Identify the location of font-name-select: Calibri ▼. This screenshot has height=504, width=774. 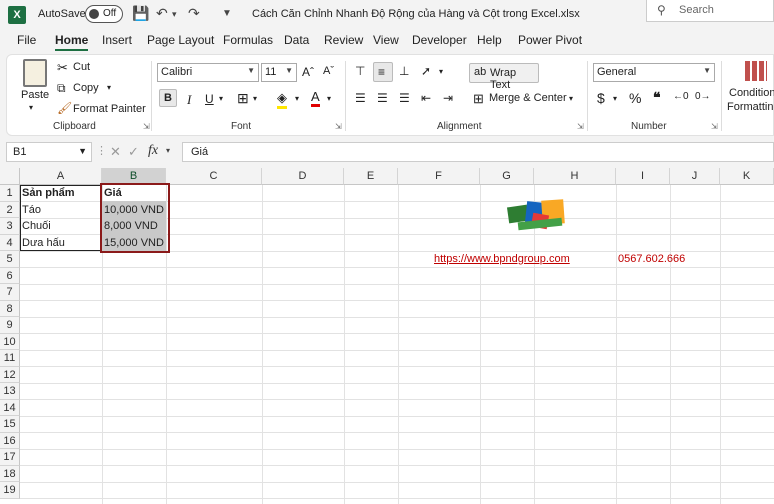
(208, 72).